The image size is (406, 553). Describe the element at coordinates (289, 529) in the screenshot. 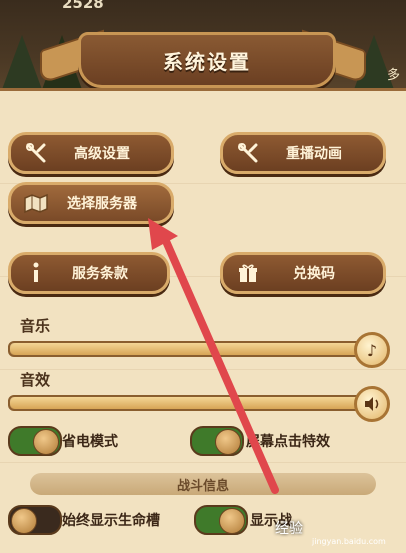

I see `watermark-brand: 经验` at that location.